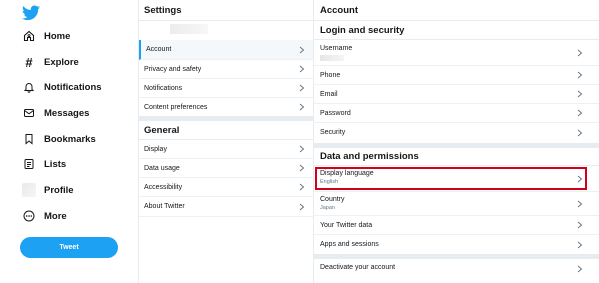 The width and height of the screenshot is (599, 283). What do you see at coordinates (362, 30) in the screenshot?
I see `login-security-title: Login and security` at bounding box center [362, 30].